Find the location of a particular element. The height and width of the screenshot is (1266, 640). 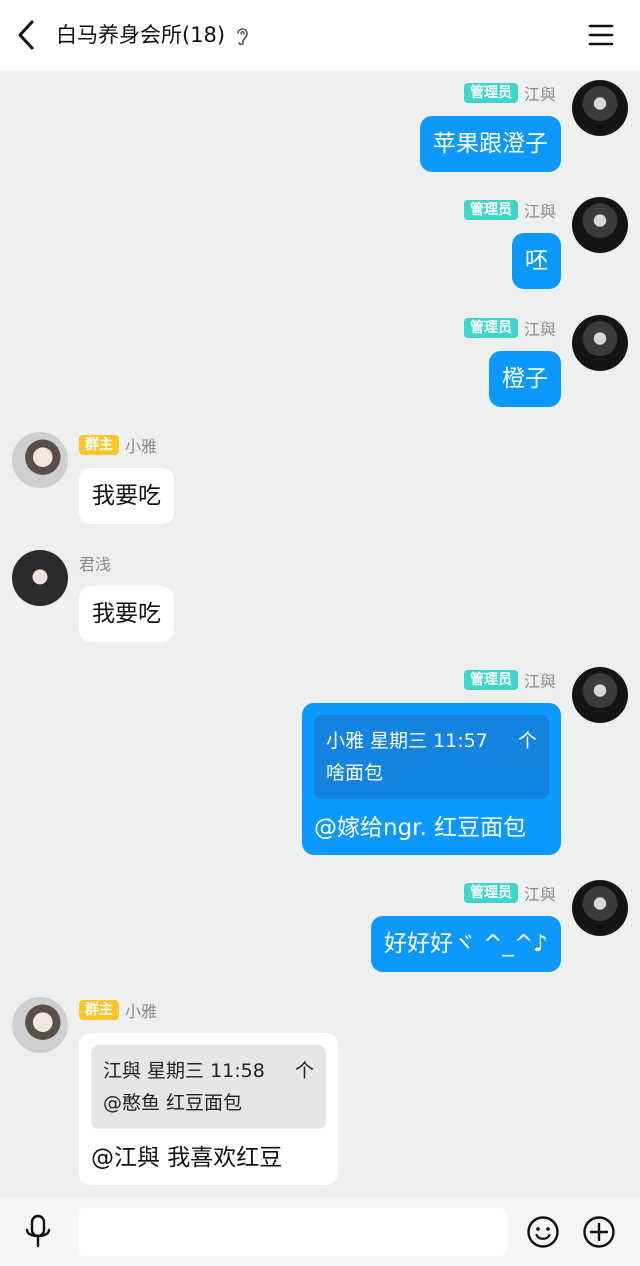

quote-text: 啥面包 is located at coordinates (355, 773).